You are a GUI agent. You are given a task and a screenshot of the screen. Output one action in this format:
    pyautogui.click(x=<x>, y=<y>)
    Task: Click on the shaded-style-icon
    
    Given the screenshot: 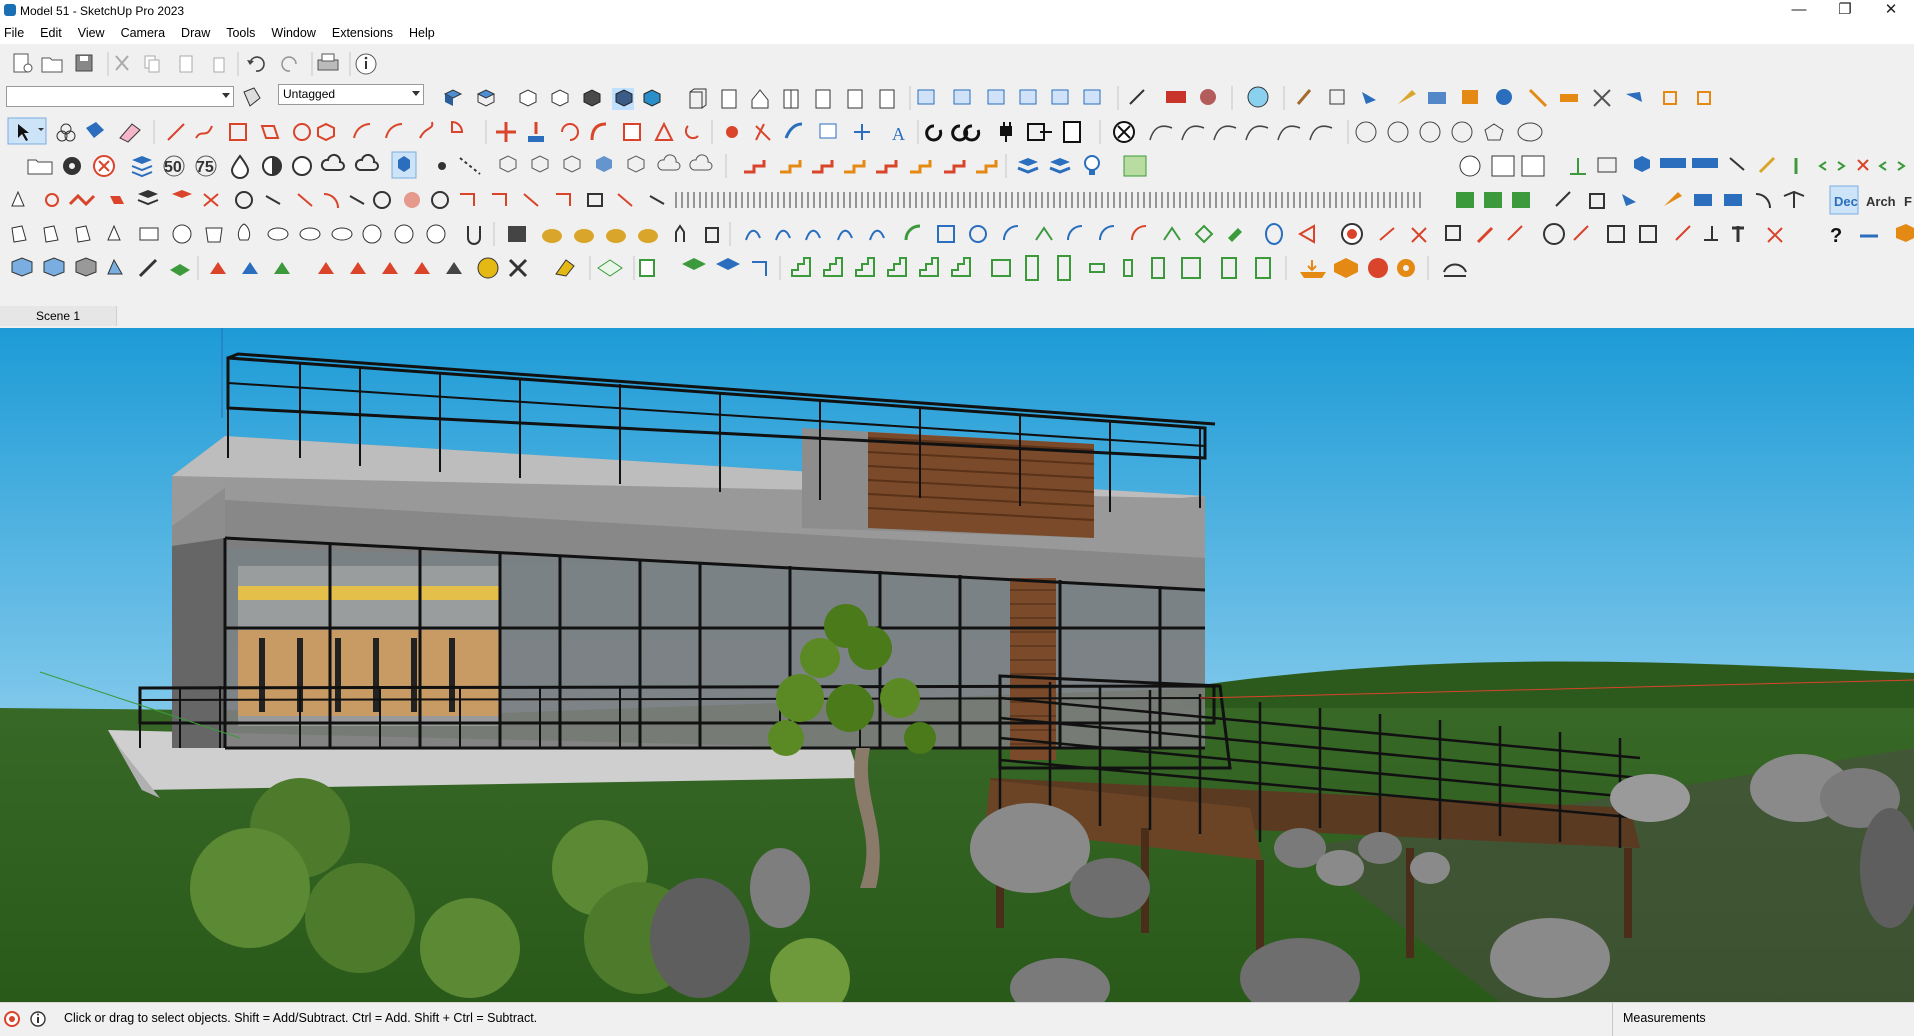 What is the action you would take?
    pyautogui.click(x=760, y=99)
    